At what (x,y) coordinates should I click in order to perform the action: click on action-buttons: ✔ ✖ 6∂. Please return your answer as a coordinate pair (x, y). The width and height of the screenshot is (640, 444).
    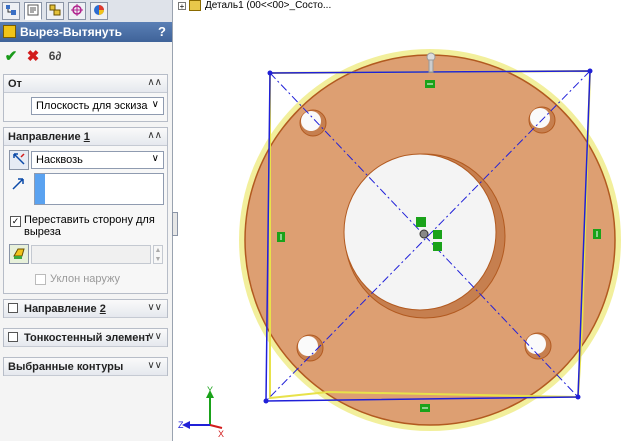
    Looking at the image, I should click on (86, 56).